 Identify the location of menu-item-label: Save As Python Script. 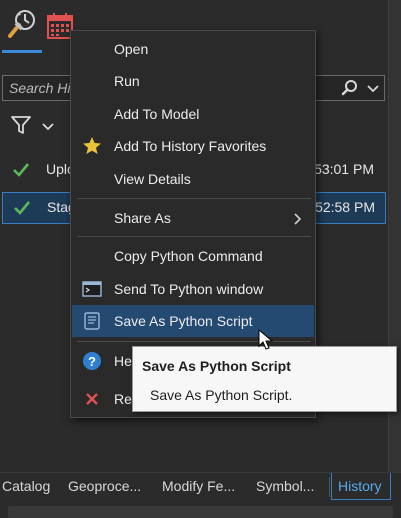
(183, 321).